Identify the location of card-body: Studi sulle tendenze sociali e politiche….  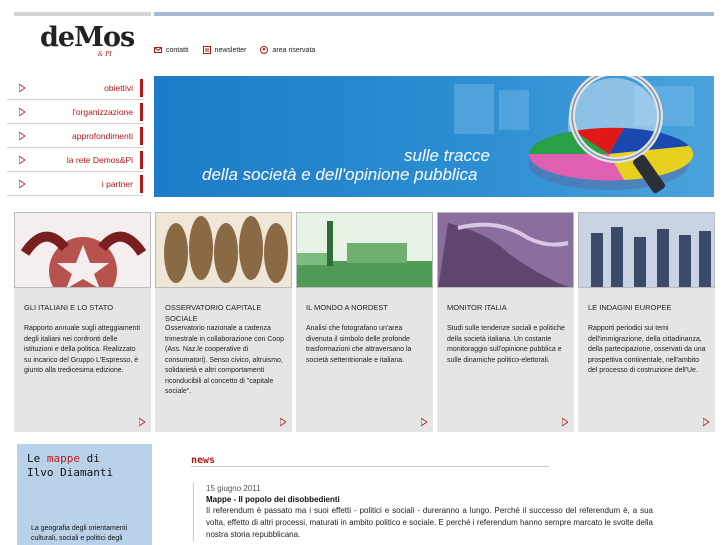
(506, 344).